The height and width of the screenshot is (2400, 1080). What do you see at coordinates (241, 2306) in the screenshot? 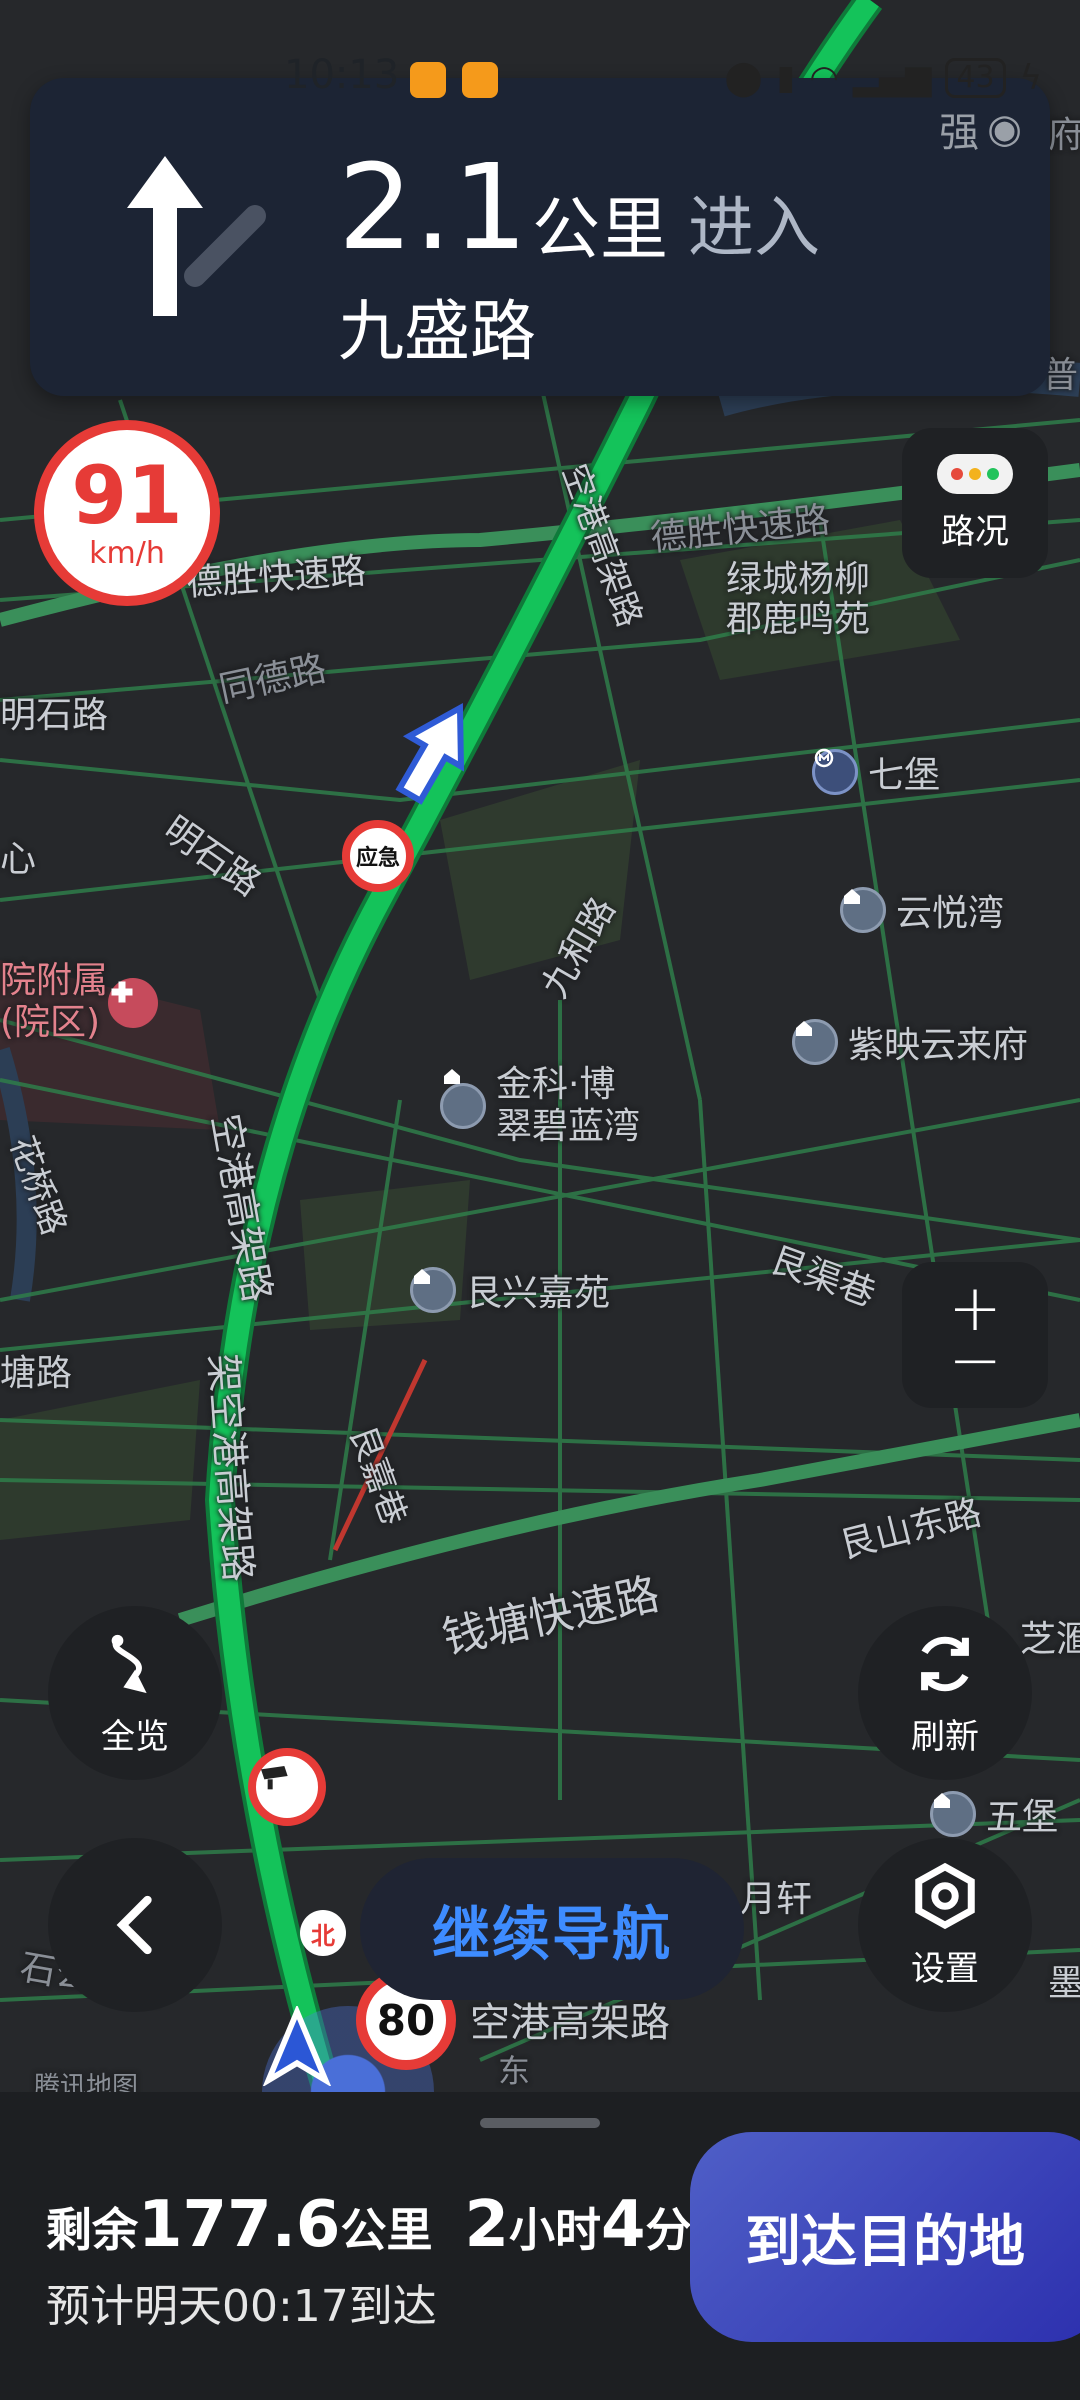
I see `arrival-estimate: 预计明天00:17到达` at bounding box center [241, 2306].